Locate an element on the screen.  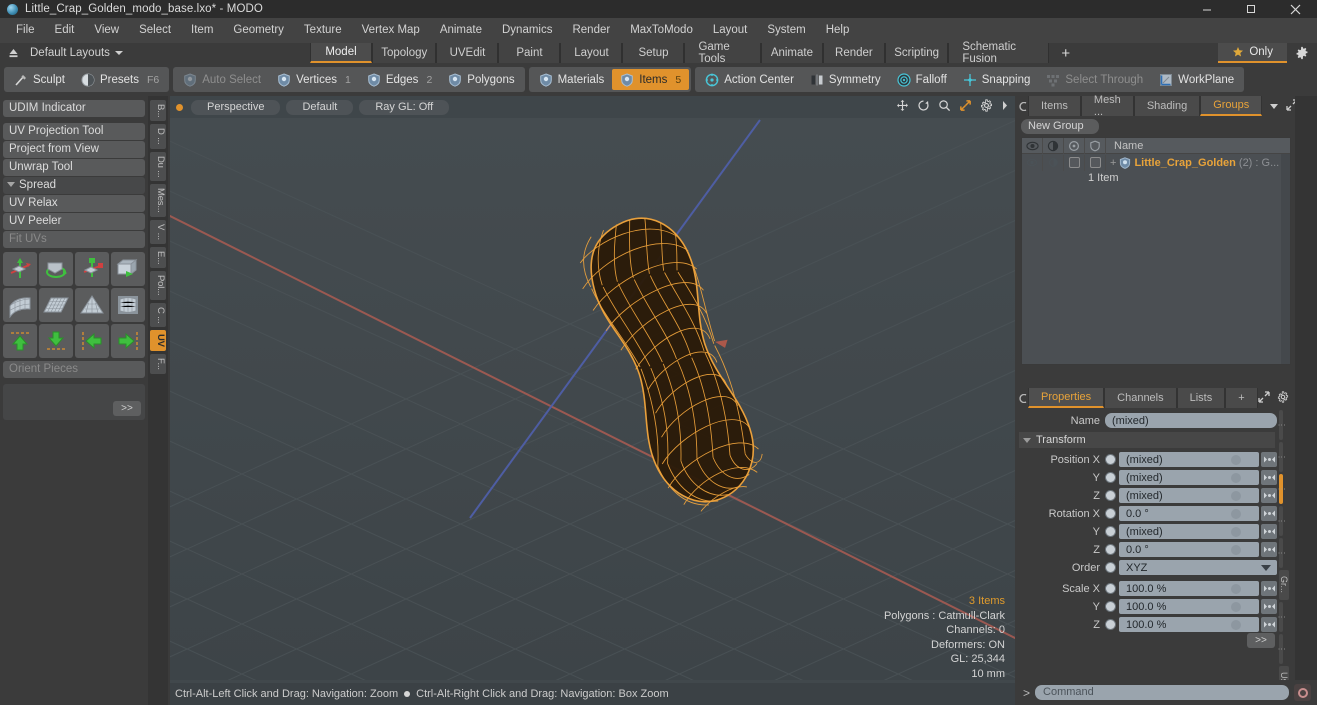
menu-item-view: View is located at coordinates (106, 30).